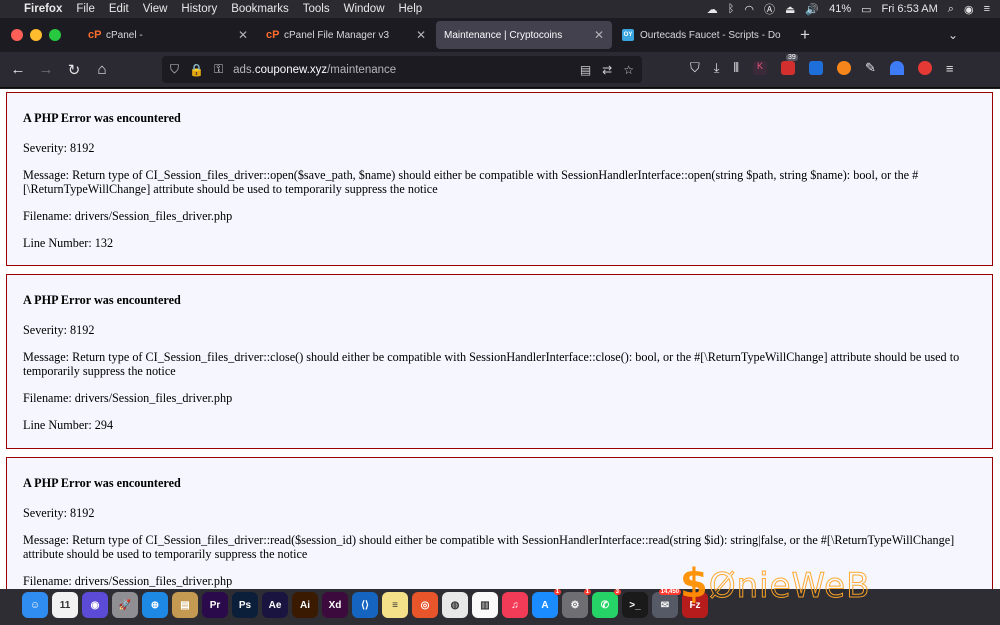 Image resolution: width=1000 pixels, height=625 pixels. Describe the element at coordinates (710, 35) in the screenshot. I see `tab-label: Ourtecads Faucet - Scripts - Do` at that location.